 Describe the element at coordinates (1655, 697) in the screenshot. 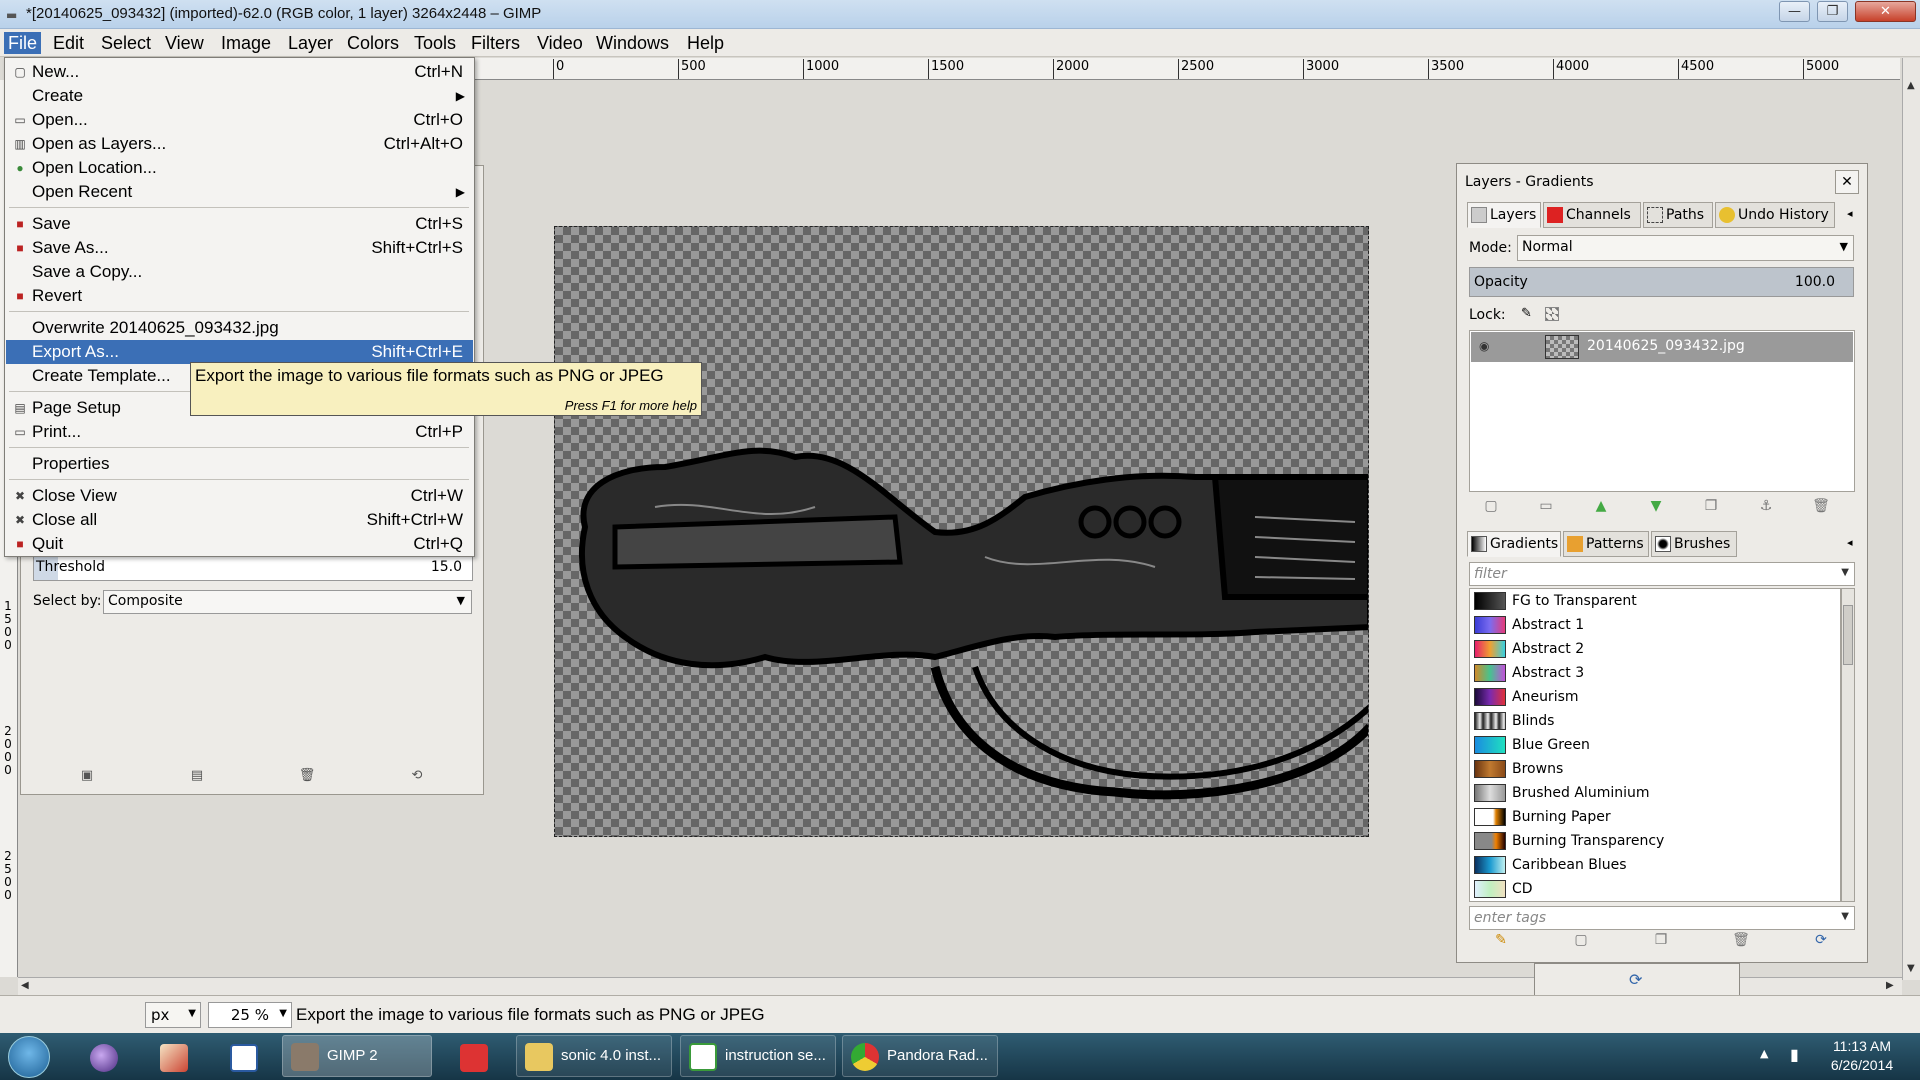

I see `list-item: Aneurism` at that location.